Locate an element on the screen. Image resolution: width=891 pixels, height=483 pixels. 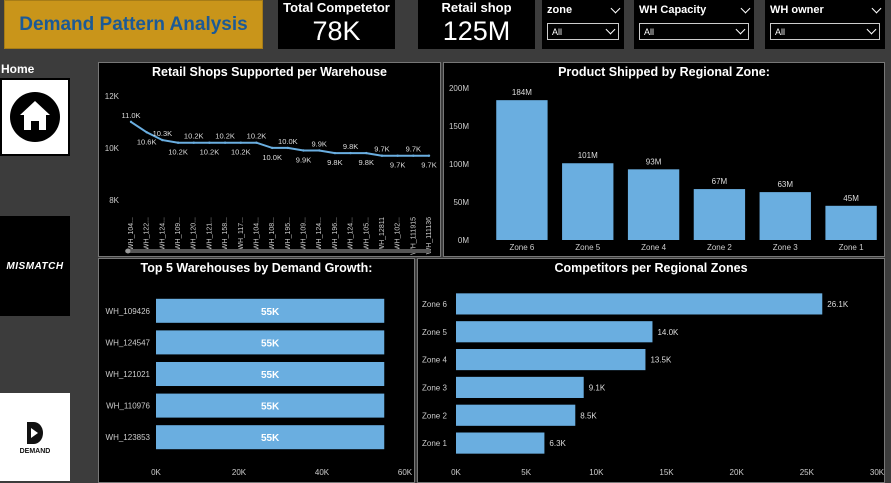
mismatch-nav-button: MISMATCH is located at coordinates (35, 266).